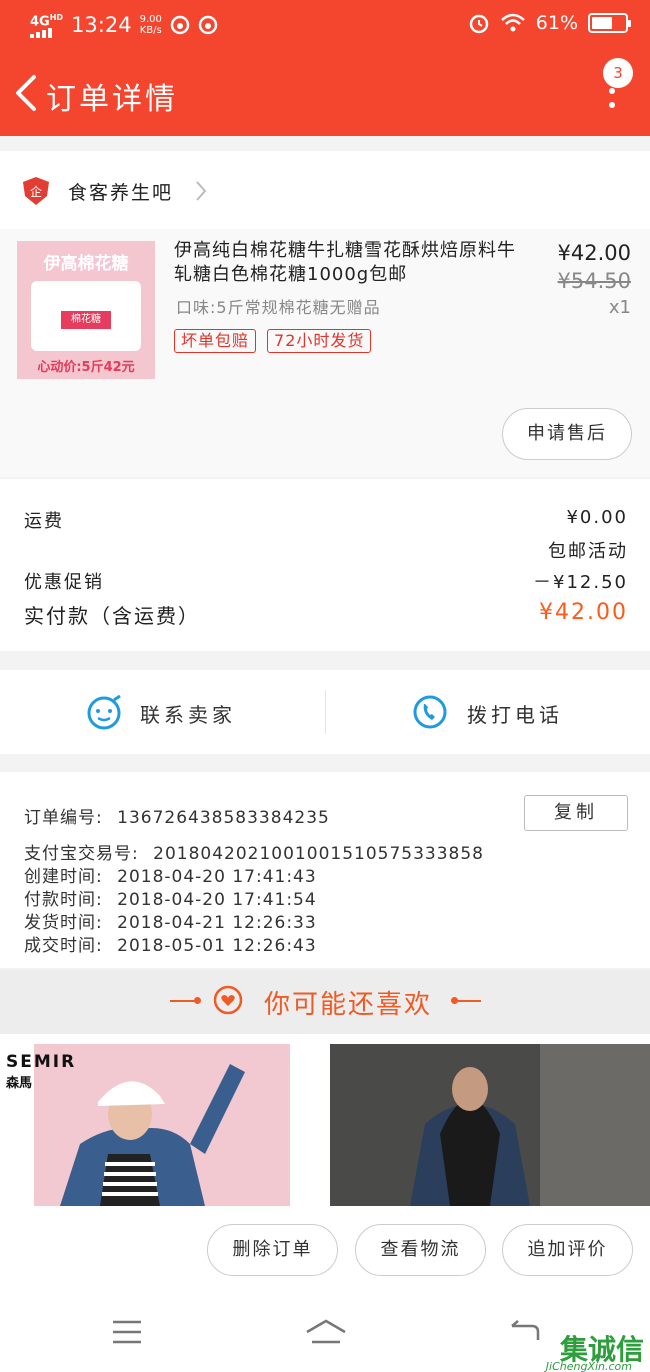  I want to click on product-tag: 72小时发货, so click(319, 341).